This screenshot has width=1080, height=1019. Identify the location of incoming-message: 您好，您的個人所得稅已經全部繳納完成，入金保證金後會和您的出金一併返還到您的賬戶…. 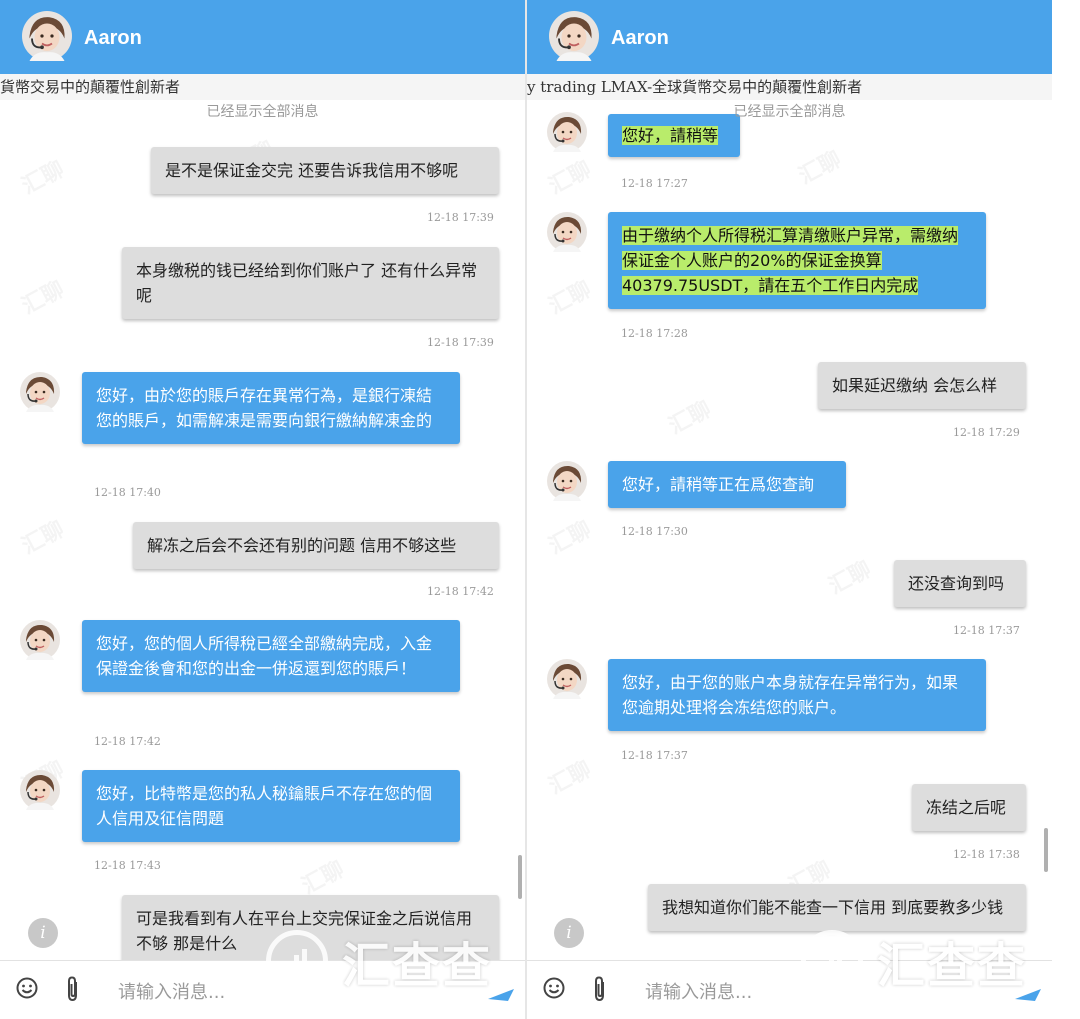
(271, 656).